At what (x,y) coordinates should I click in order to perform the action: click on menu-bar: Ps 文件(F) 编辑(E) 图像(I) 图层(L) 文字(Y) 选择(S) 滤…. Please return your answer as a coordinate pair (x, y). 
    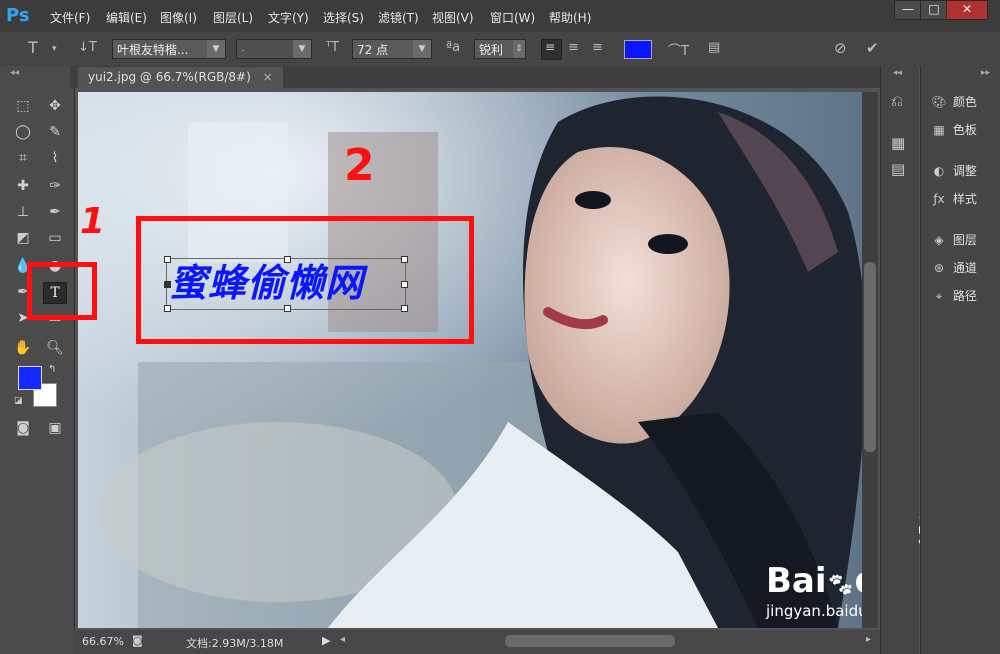
    Looking at the image, I should click on (500, 16).